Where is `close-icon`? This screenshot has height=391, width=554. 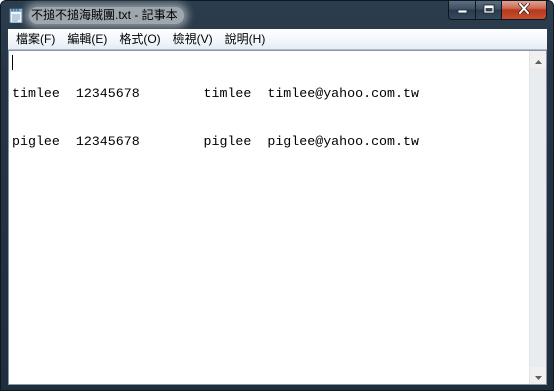
close-icon is located at coordinates (524, 10).